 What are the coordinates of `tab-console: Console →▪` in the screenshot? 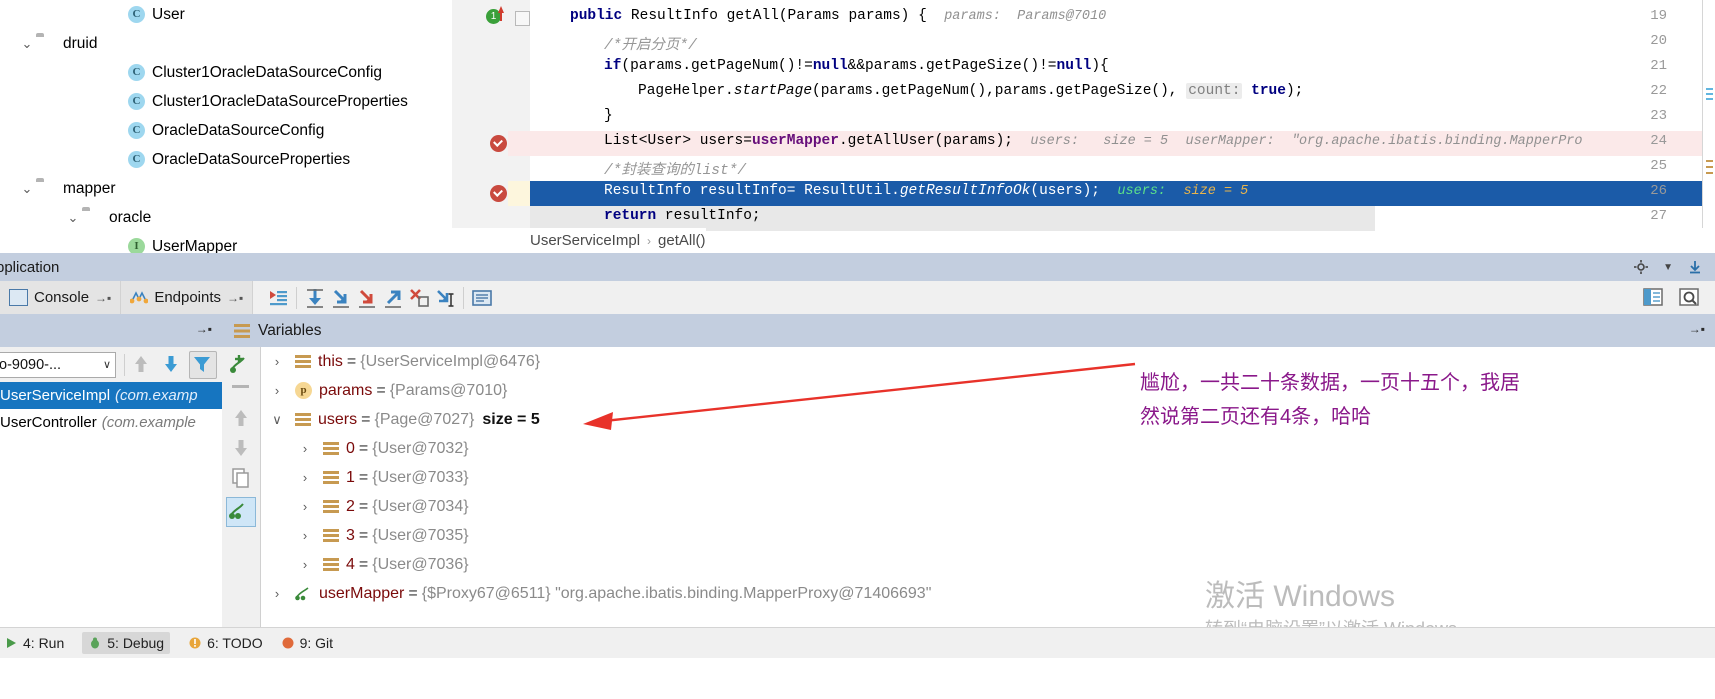 It's located at (61, 297).